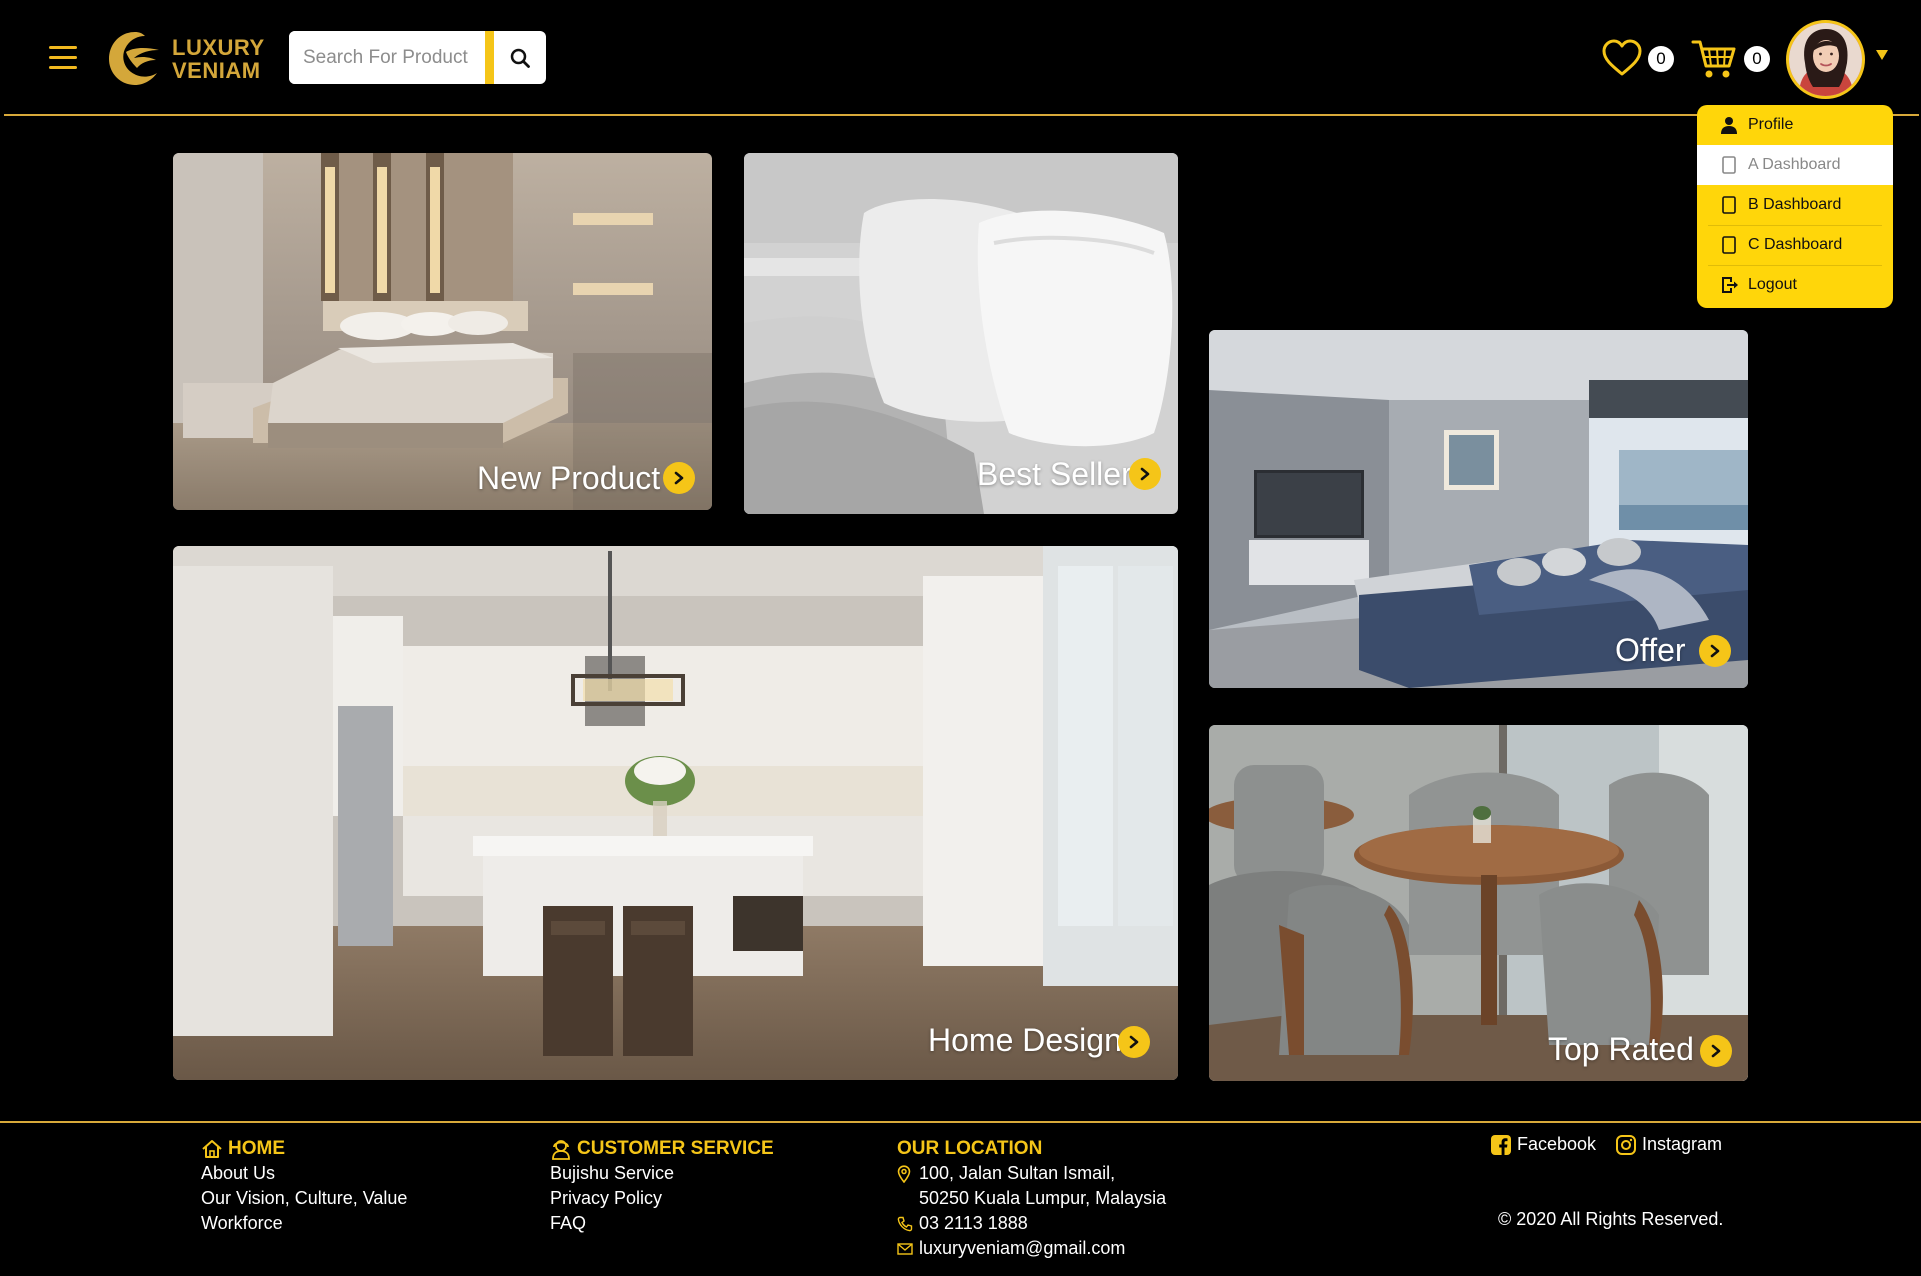 The height and width of the screenshot is (1276, 1921). I want to click on menu-item-b-dashboard: B Dashboard, so click(1795, 205).